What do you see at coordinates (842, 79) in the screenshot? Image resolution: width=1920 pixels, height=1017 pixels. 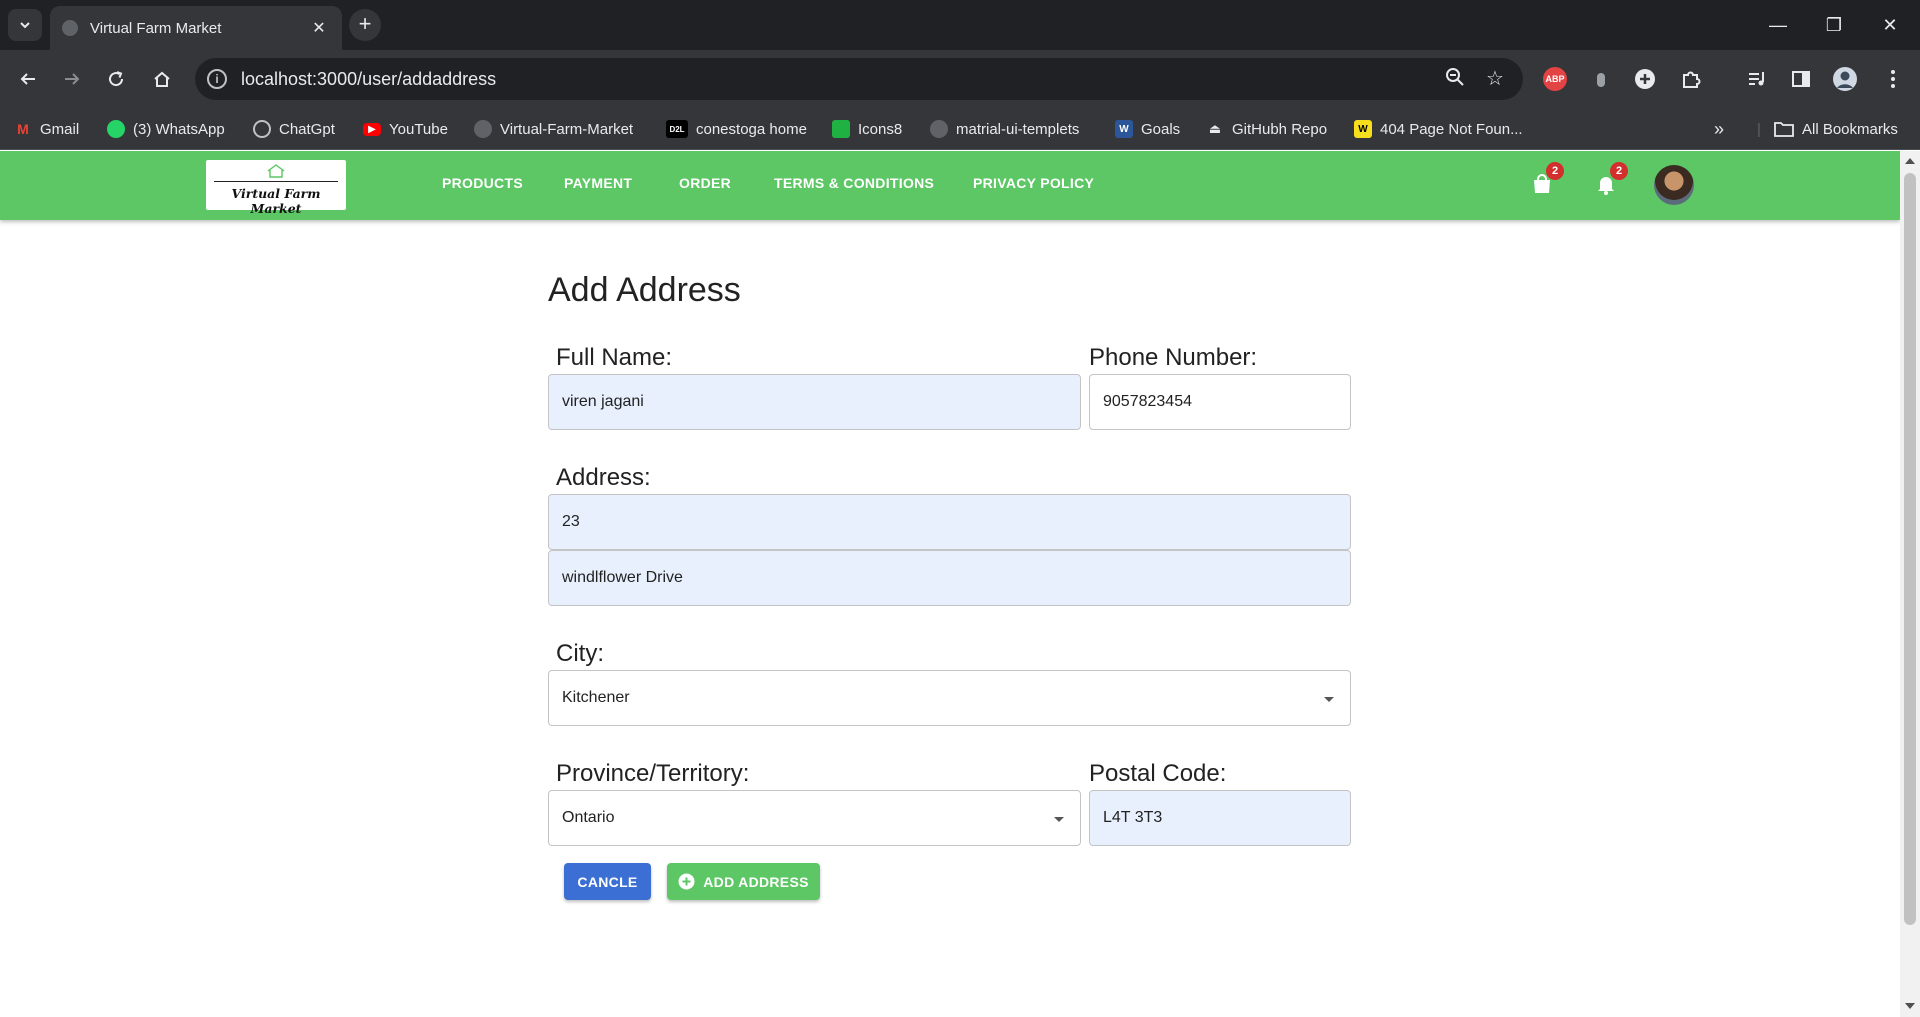 I see `url-text: localhost:3000/user/addaddress` at bounding box center [842, 79].